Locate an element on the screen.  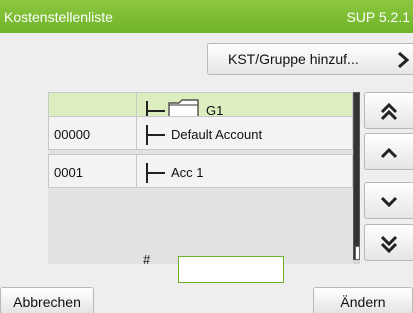
row-name-cell: Default Account is located at coordinates (245, 133).